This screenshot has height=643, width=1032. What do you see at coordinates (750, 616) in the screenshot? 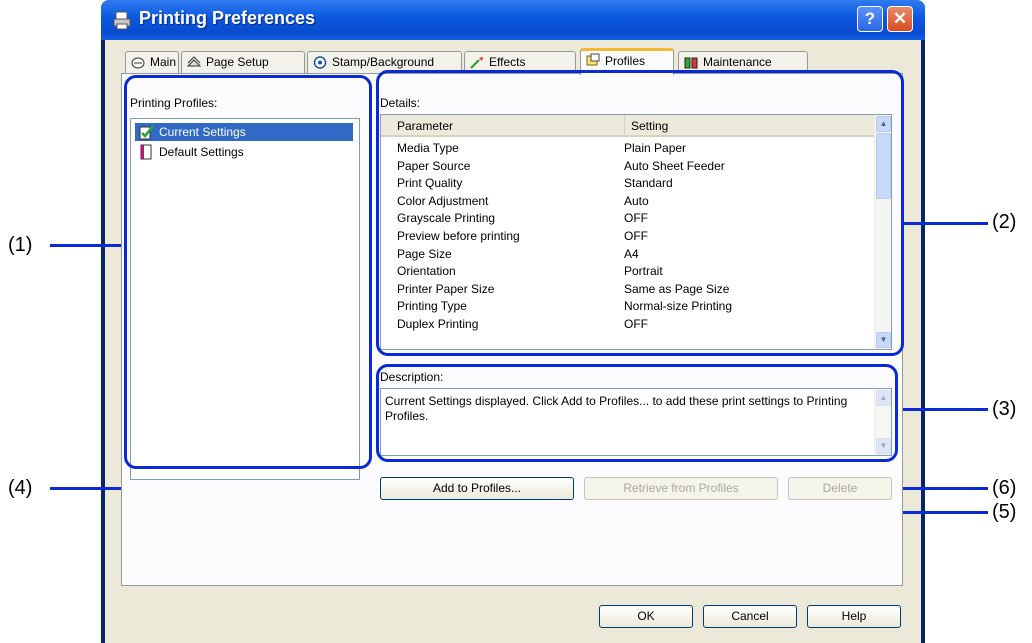
I see `cancel-button: Cancel` at bounding box center [750, 616].